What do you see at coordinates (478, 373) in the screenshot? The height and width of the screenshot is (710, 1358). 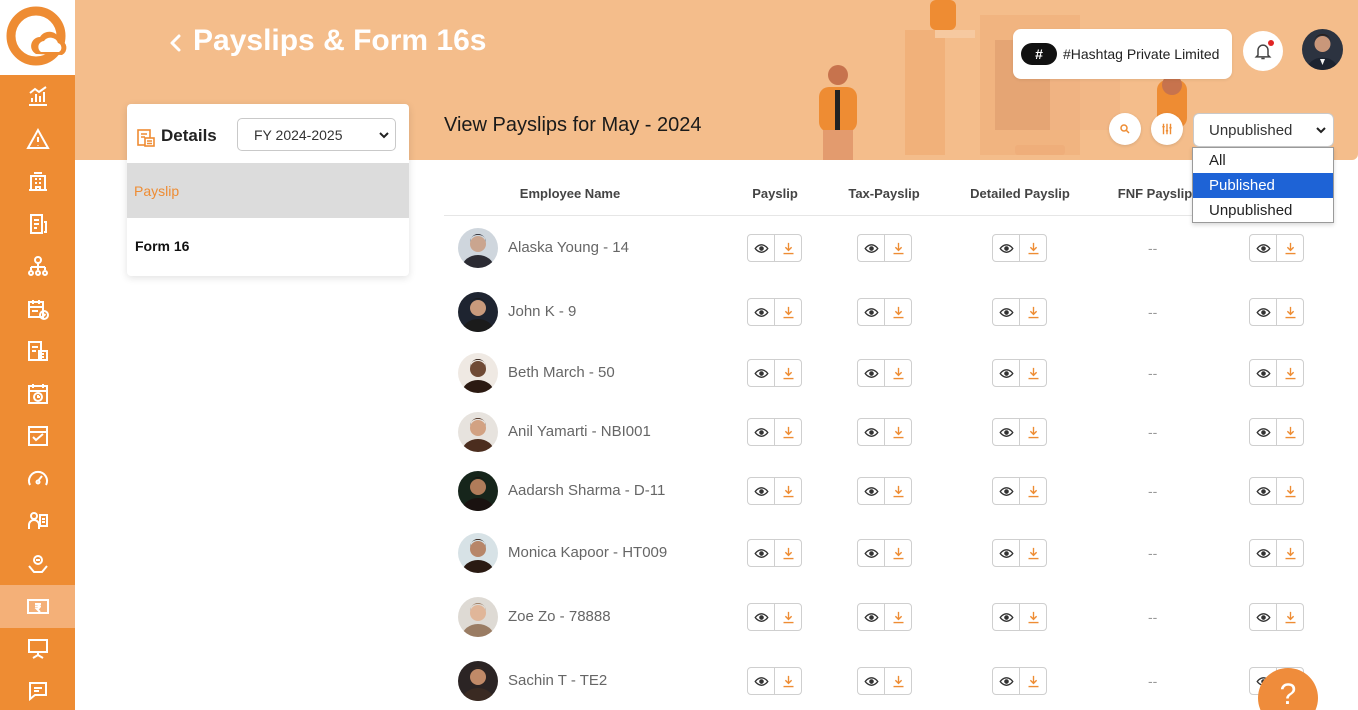 I see `employee-avatar` at bounding box center [478, 373].